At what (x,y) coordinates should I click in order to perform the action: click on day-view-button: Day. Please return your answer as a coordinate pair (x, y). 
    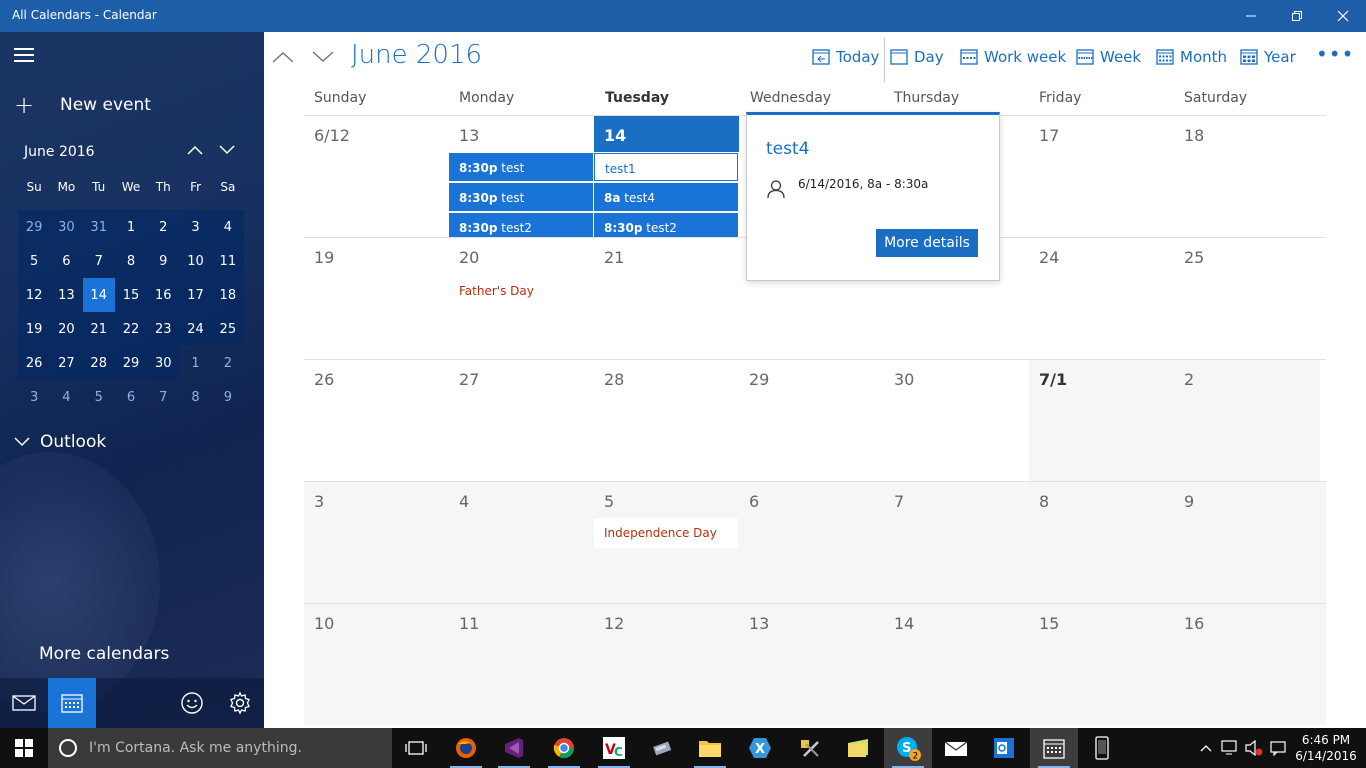
    Looking at the image, I should click on (917, 57).